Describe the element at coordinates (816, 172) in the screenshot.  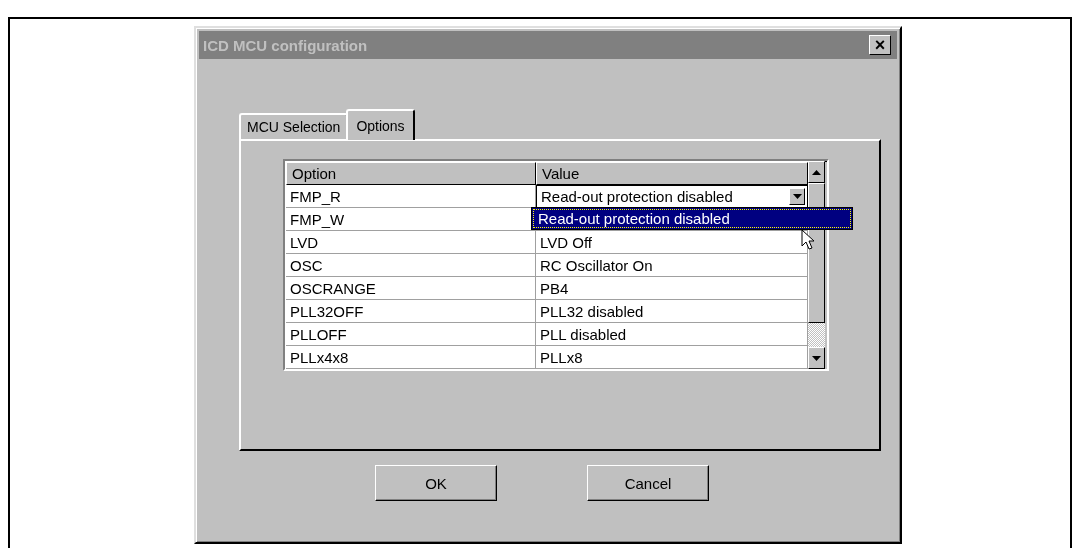
I see `scroll-up-icon` at that location.